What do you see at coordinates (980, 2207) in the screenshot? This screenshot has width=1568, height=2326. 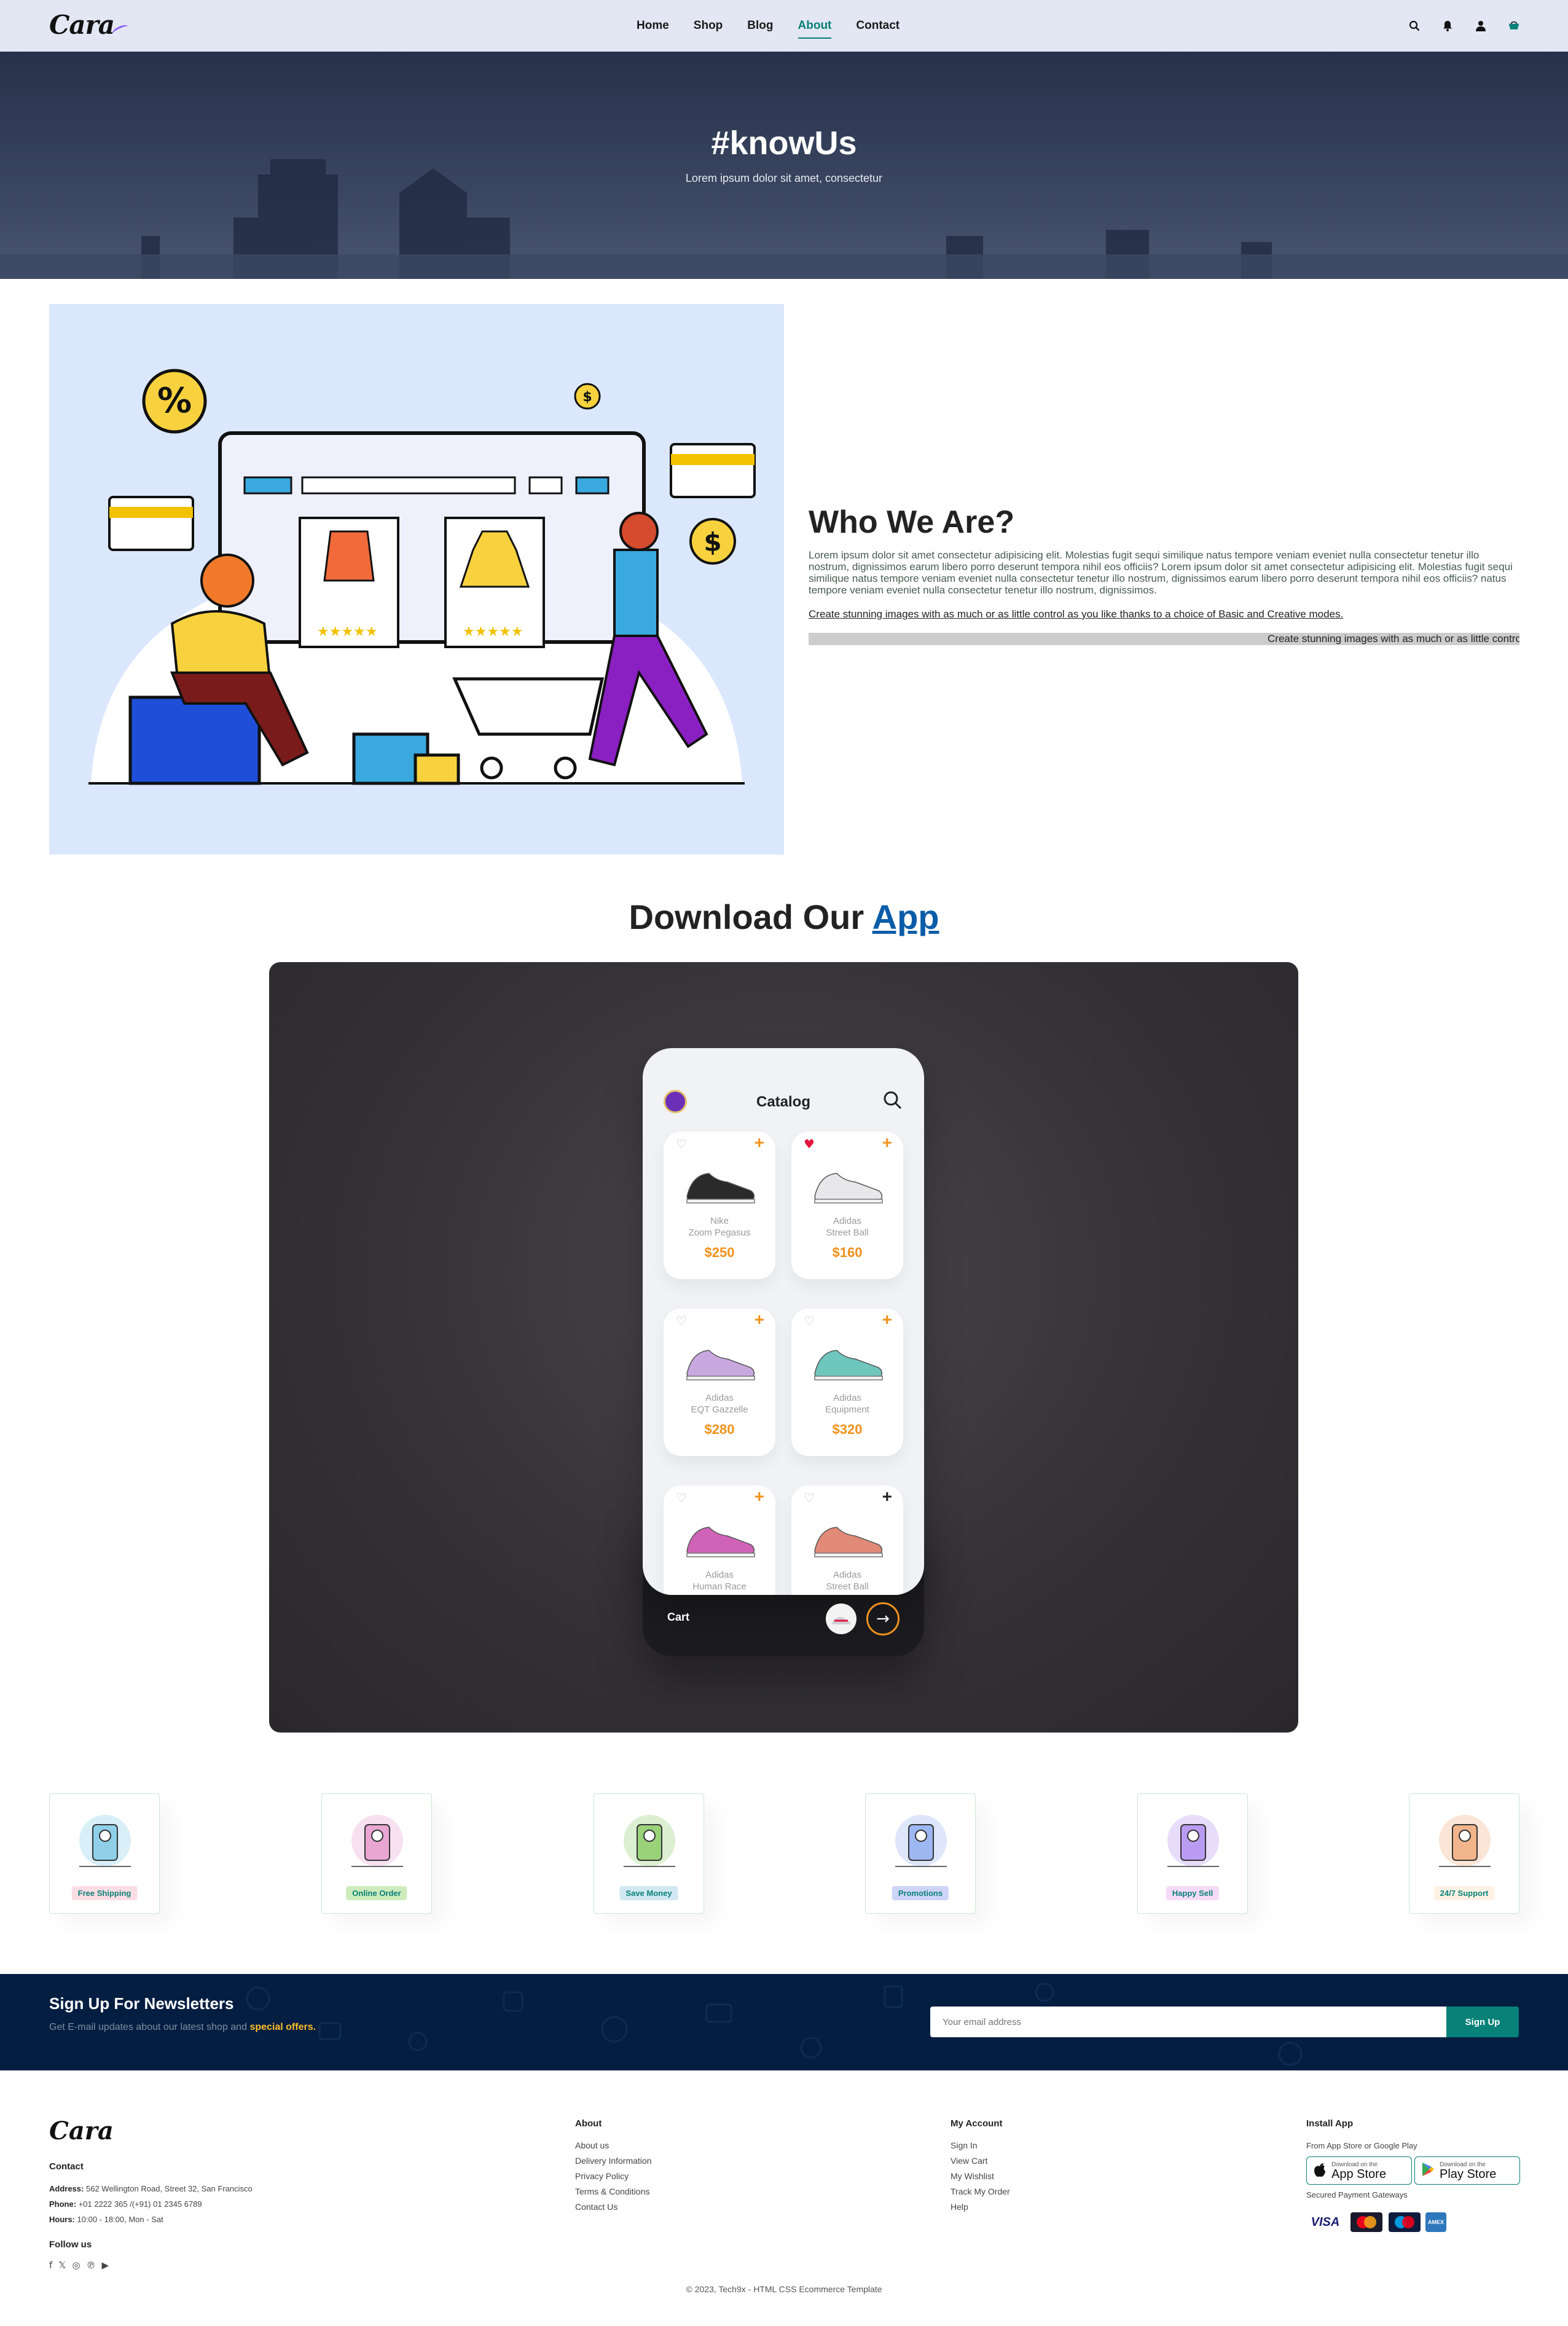 I see `footer-link-help: Help` at bounding box center [980, 2207].